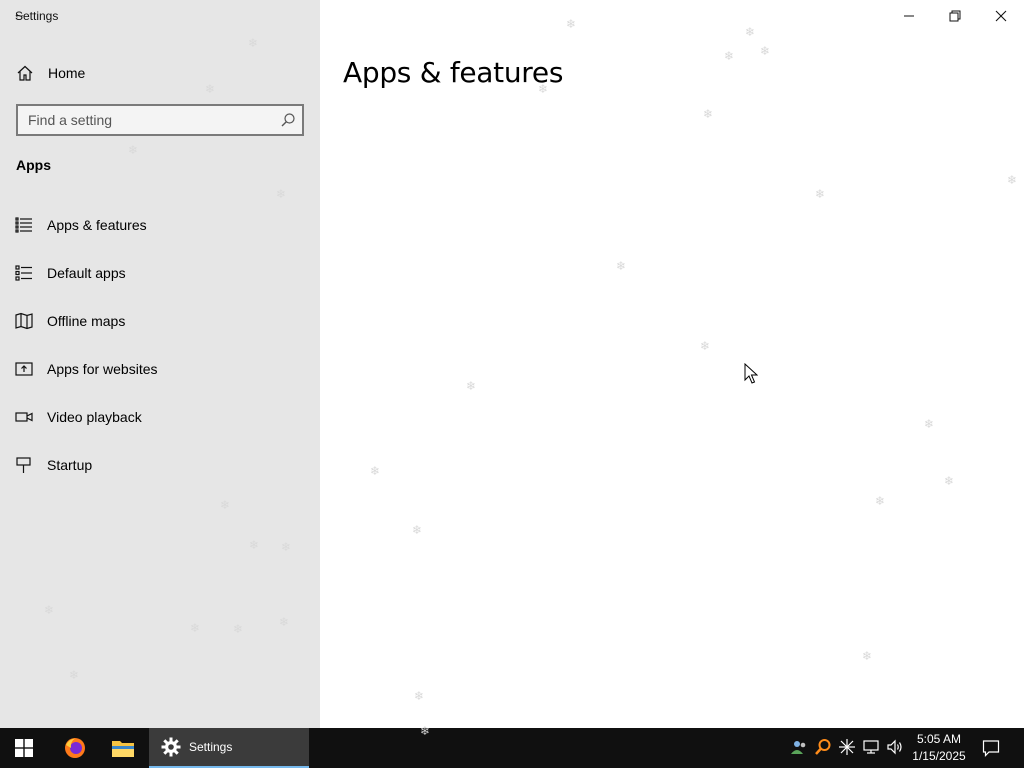  I want to click on sidebar-item-startup: Startup, so click(160, 465).